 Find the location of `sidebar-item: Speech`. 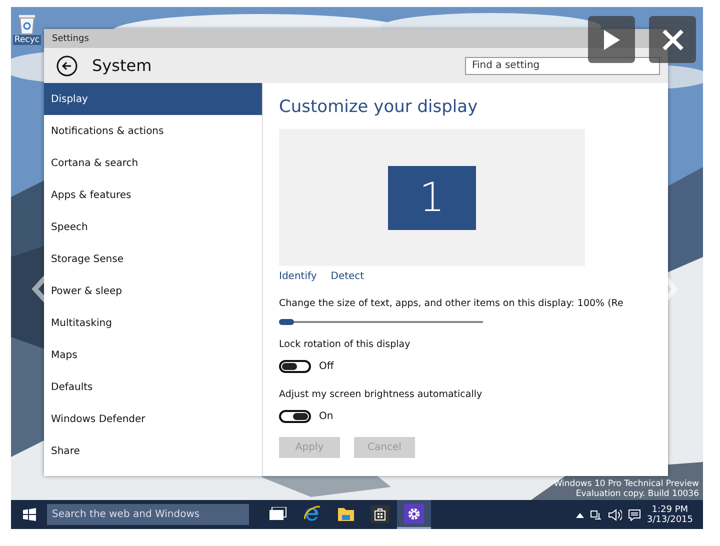

sidebar-item: Speech is located at coordinates (153, 227).